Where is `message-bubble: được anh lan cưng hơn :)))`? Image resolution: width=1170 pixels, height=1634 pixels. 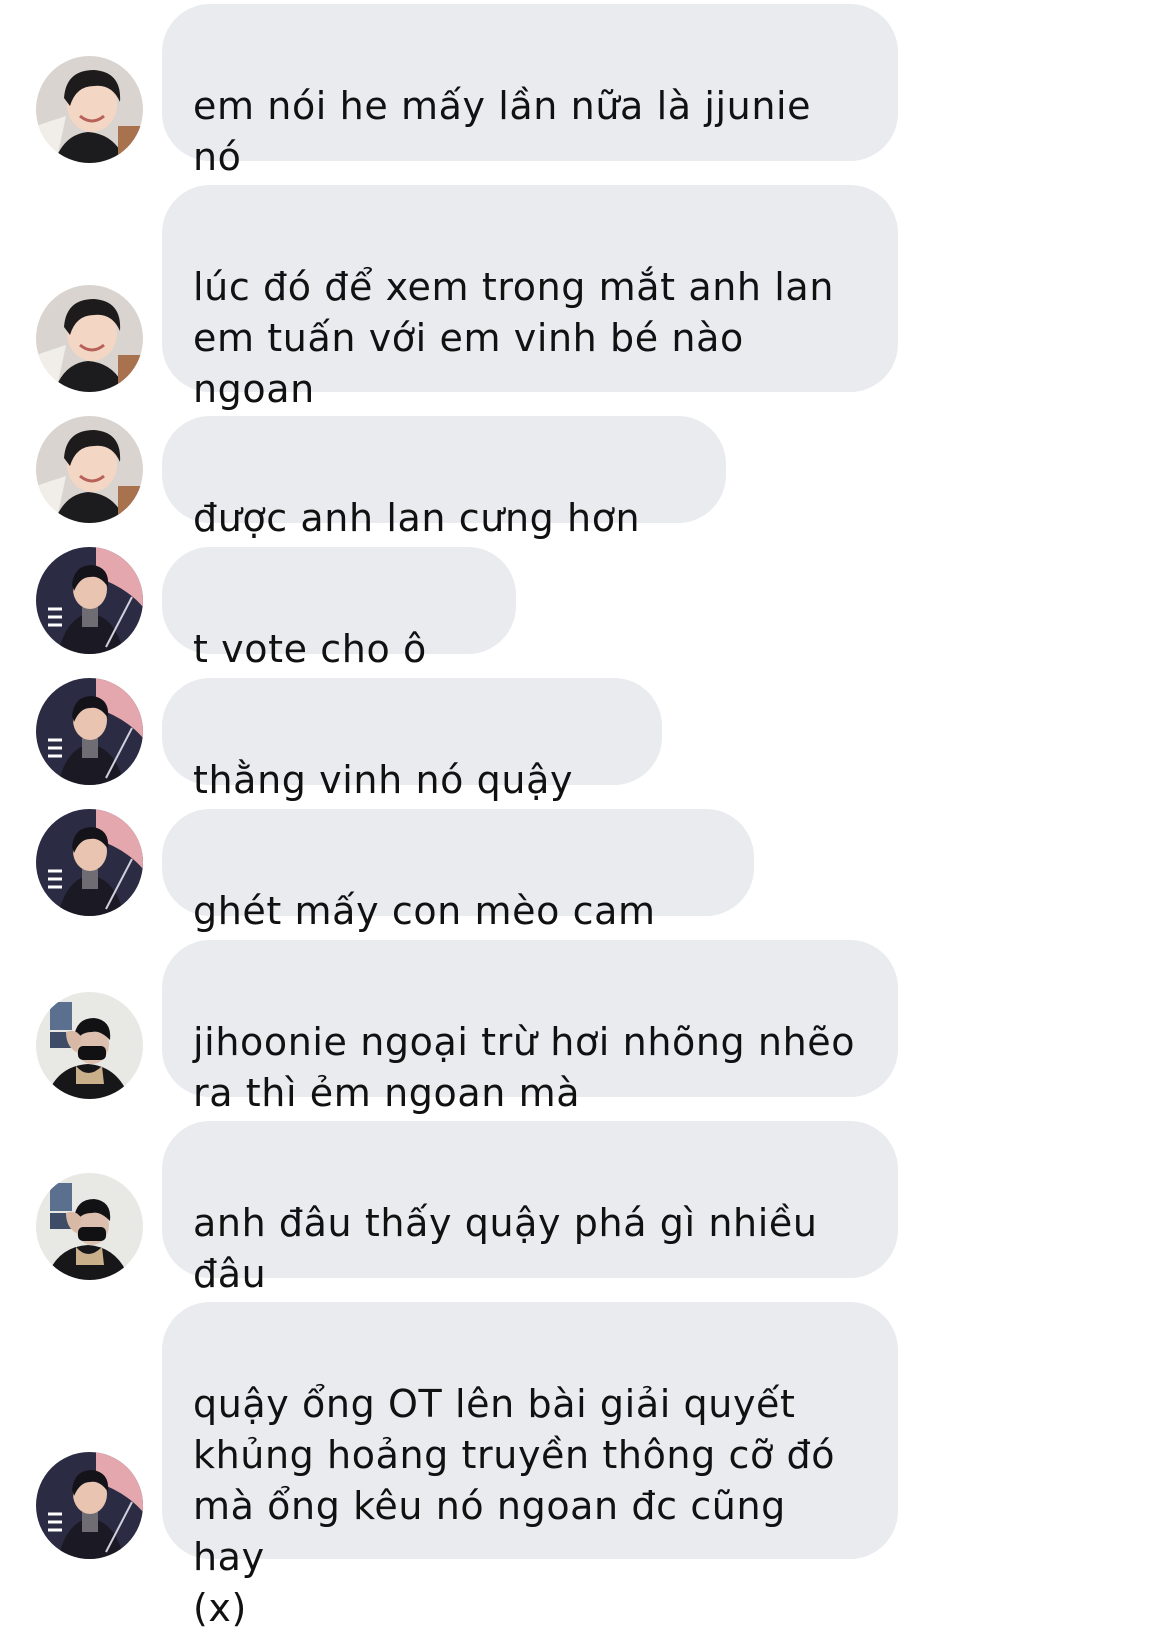
message-bubble: được anh lan cưng hơn :))) is located at coordinates (444, 503).